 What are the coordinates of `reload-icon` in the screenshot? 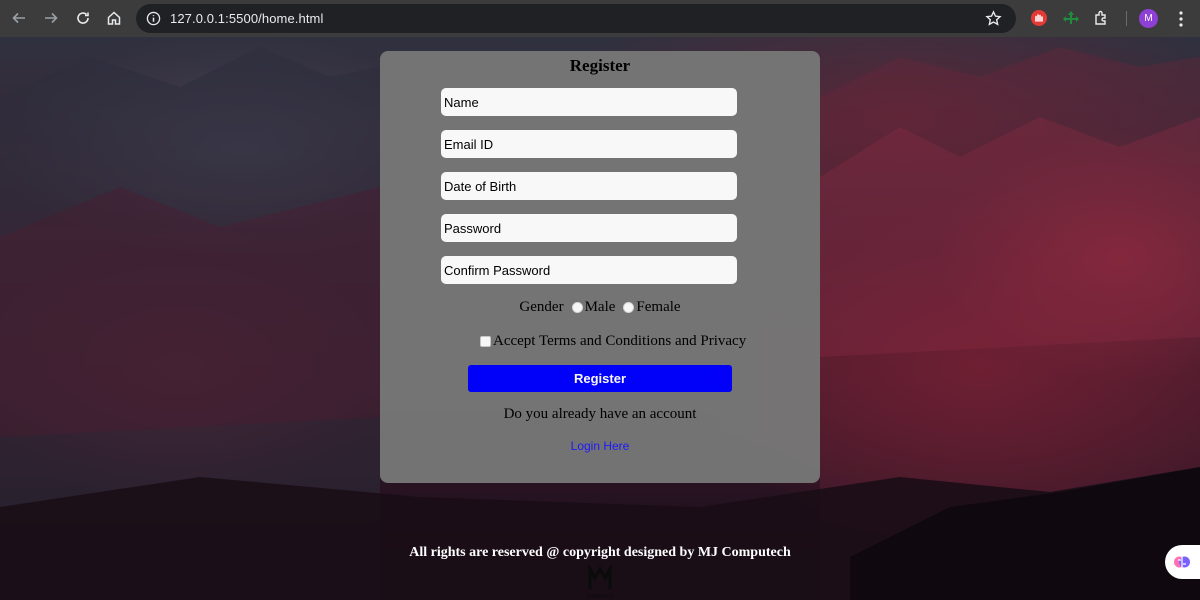 It's located at (83, 18).